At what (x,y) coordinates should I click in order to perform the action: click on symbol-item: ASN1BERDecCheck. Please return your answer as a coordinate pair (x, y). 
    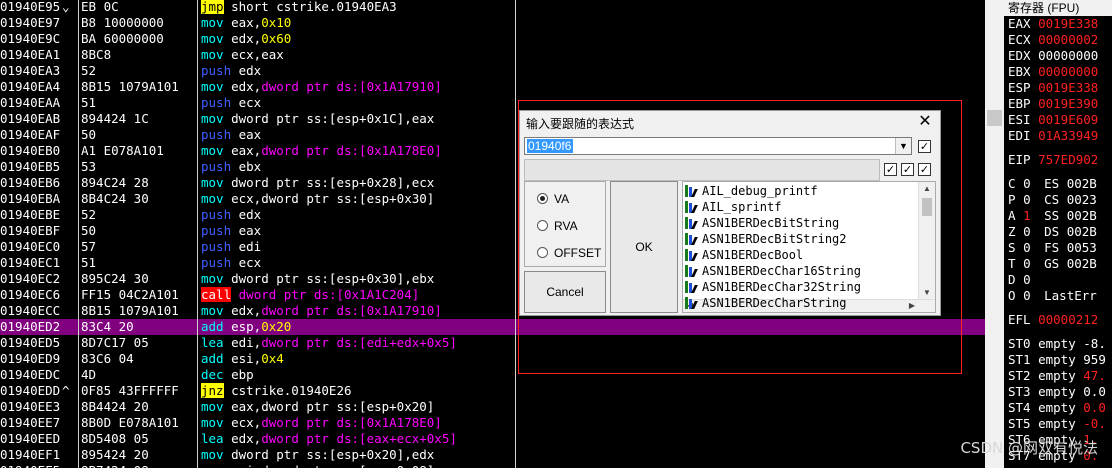
    Looking at the image, I should click on (747, 311).